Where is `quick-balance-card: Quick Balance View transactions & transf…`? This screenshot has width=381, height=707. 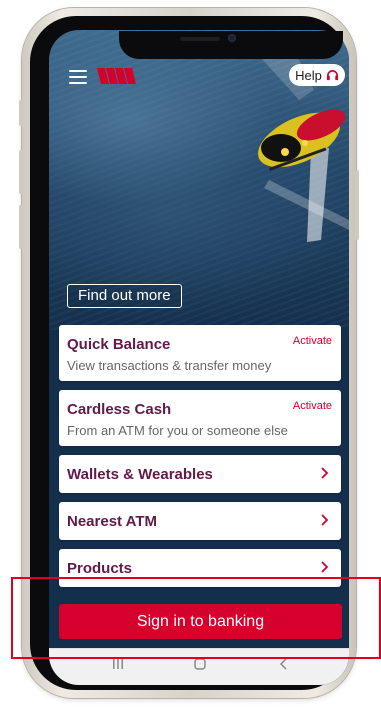
quick-balance-card: Quick Balance View transactions & transf… is located at coordinates (200, 353).